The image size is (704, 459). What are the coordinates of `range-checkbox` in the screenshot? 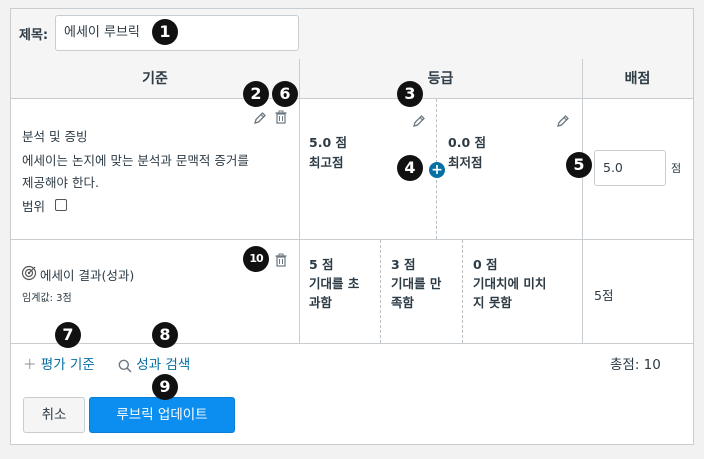 It's located at (61, 205).